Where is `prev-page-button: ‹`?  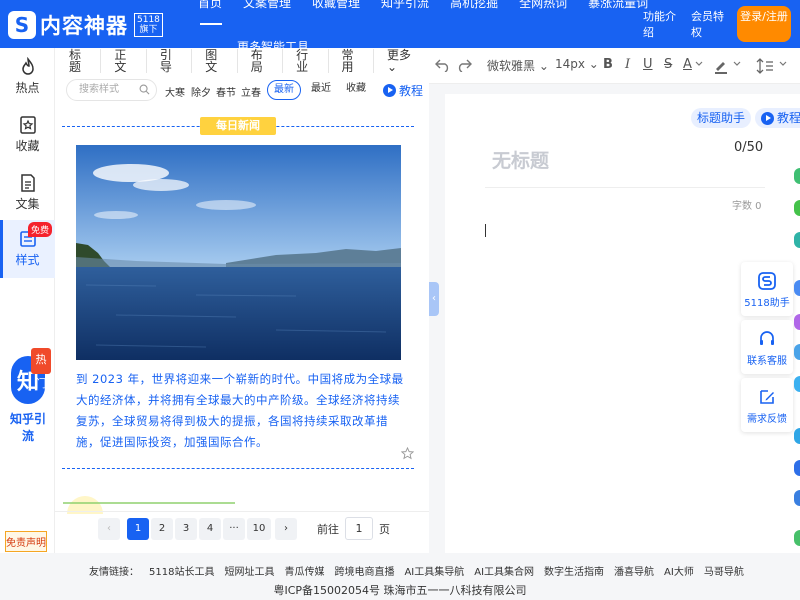
prev-page-button: ‹ is located at coordinates (109, 529).